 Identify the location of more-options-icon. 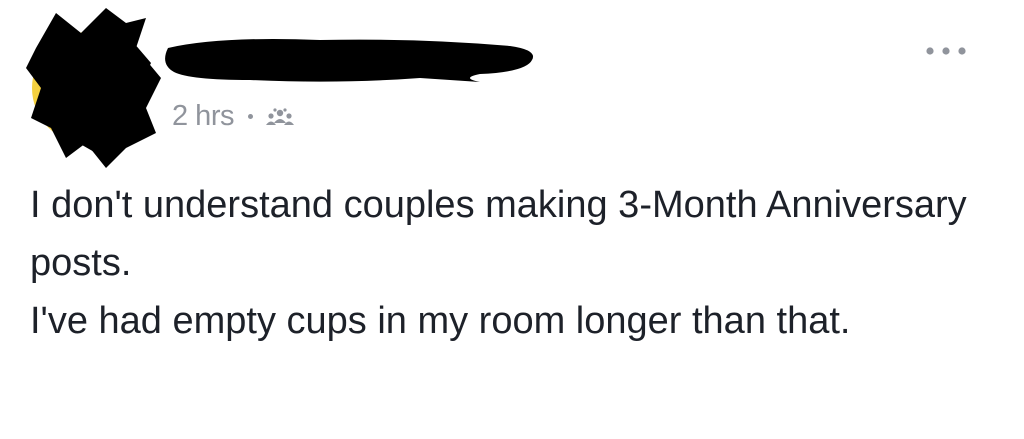
(946, 51).